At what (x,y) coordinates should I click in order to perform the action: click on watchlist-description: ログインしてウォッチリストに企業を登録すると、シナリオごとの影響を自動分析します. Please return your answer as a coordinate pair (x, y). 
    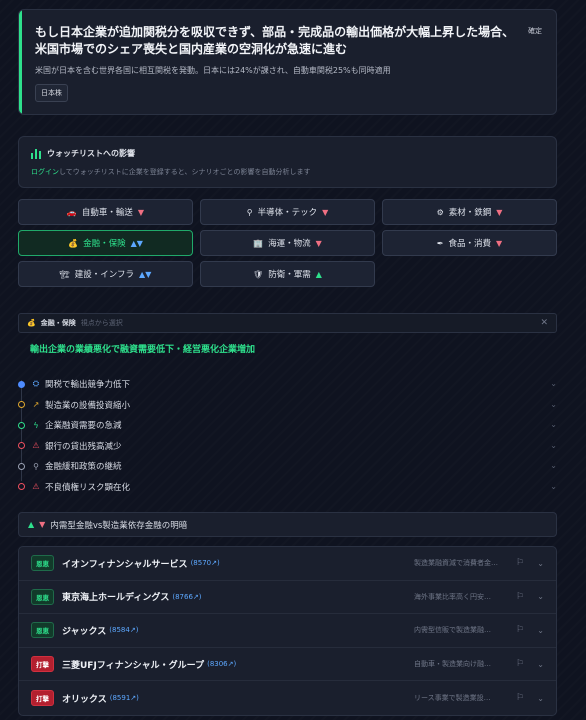
    Looking at the image, I should click on (287, 172).